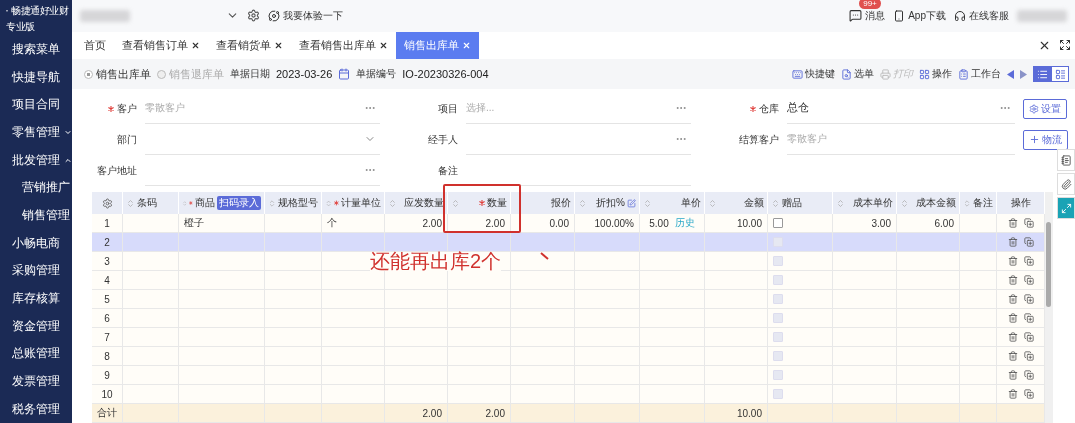 Image resolution: width=1075 pixels, height=423 pixels. What do you see at coordinates (1065, 45) in the screenshot?
I see `fullscreen-icon` at bounding box center [1065, 45].